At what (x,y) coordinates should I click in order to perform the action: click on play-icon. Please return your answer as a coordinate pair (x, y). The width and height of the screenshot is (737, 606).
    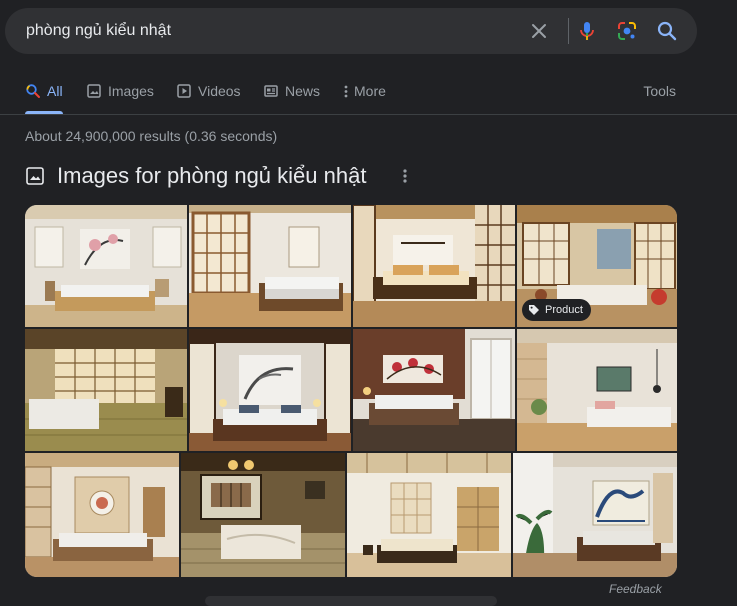
    Looking at the image, I should click on (184, 91).